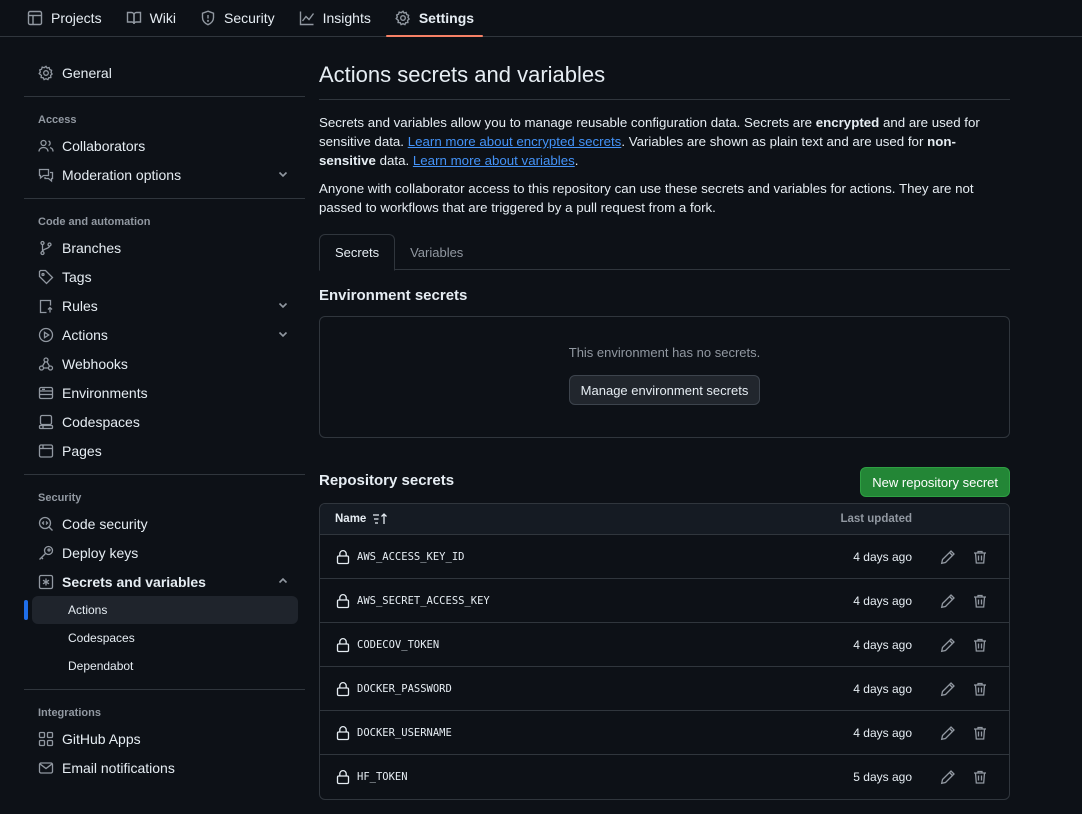 The height and width of the screenshot is (814, 1082). What do you see at coordinates (434, 18) in the screenshot?
I see `tab-settings: Settings` at bounding box center [434, 18].